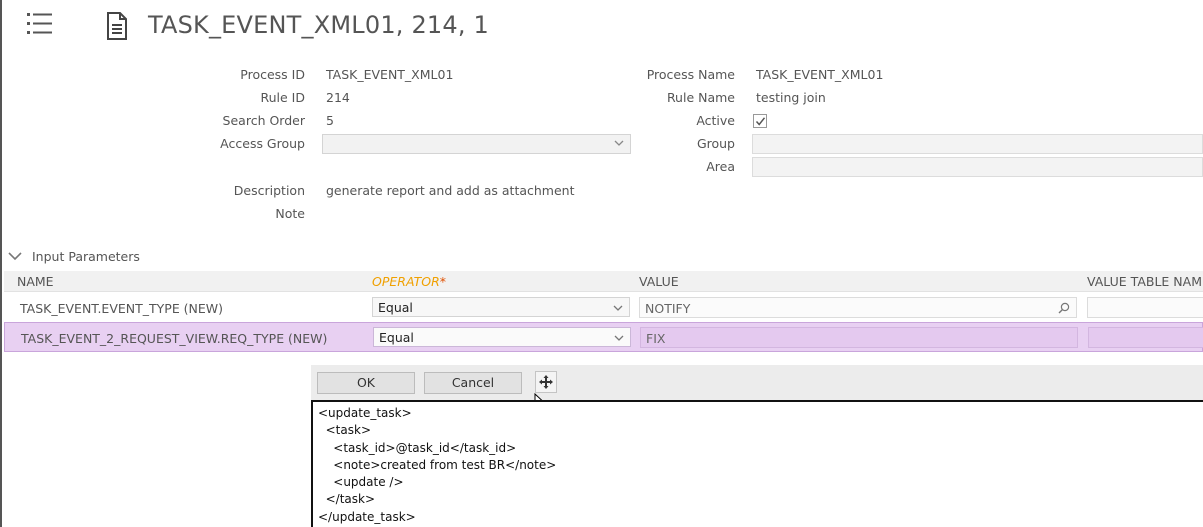 The width and height of the screenshot is (1203, 527). I want to click on xml-line: </task>, so click(347, 499).